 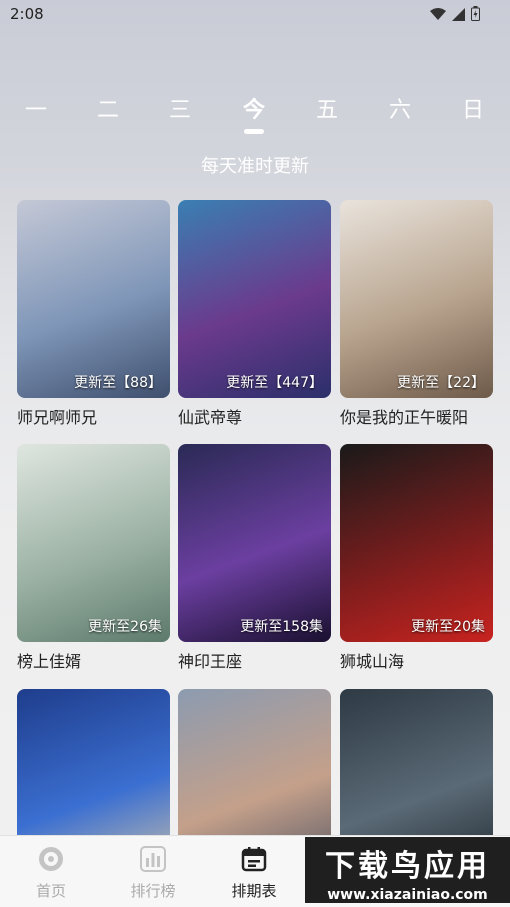 What do you see at coordinates (254, 859) in the screenshot?
I see `calendar-icon` at bounding box center [254, 859].